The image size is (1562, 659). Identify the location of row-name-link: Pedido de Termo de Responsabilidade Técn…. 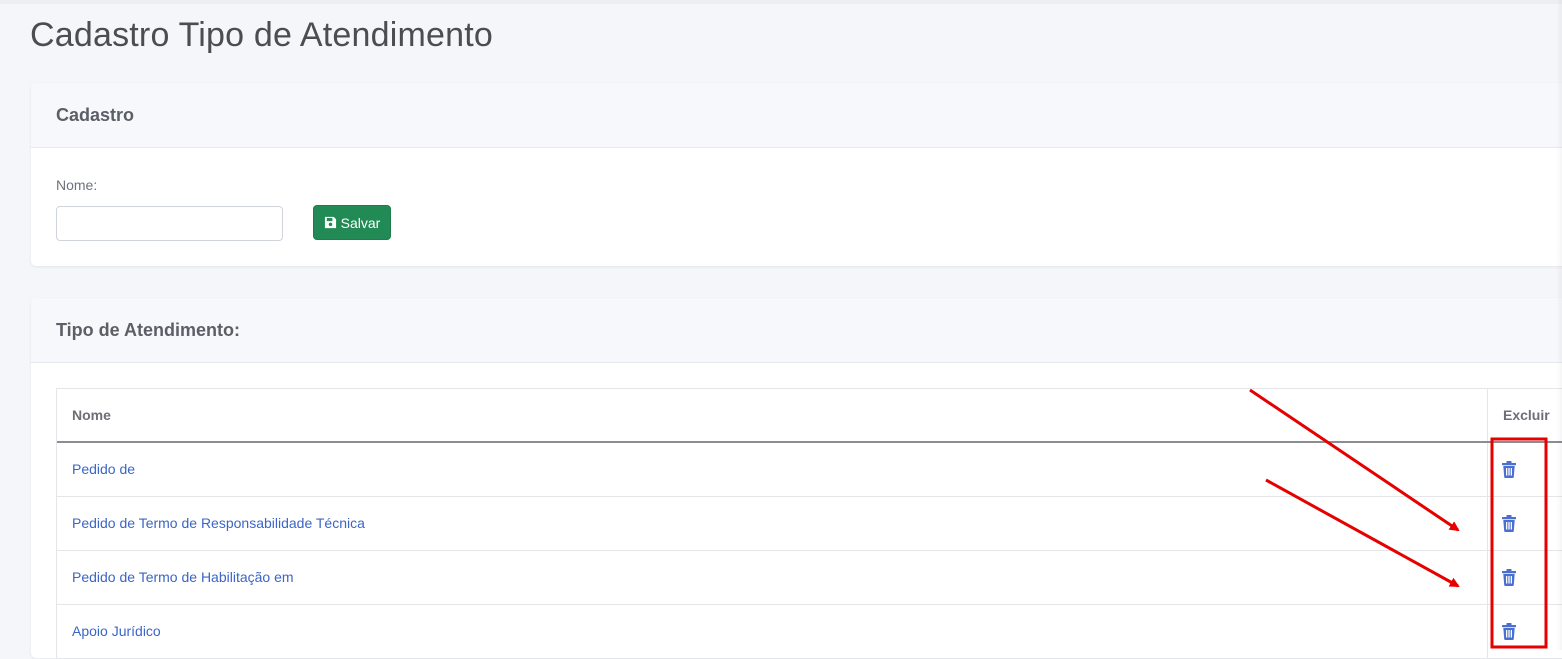
(218, 523).